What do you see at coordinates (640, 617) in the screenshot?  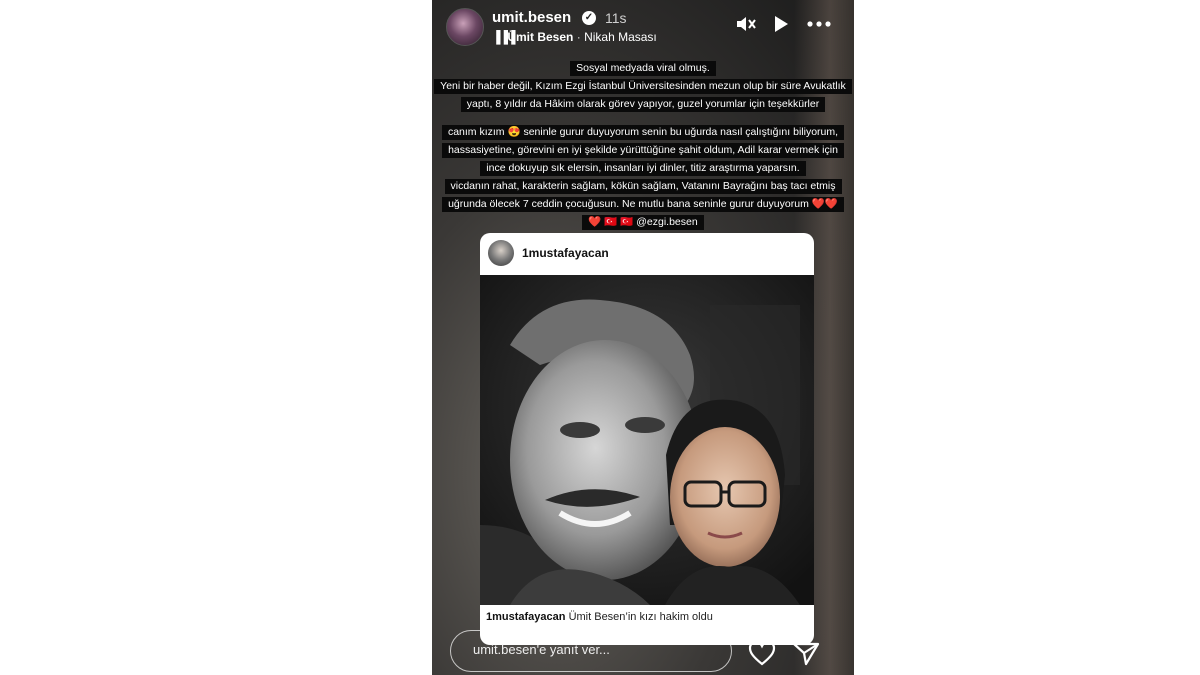 I see `post-caption-text: Ümit Besen’in kızı hakim oldu` at bounding box center [640, 617].